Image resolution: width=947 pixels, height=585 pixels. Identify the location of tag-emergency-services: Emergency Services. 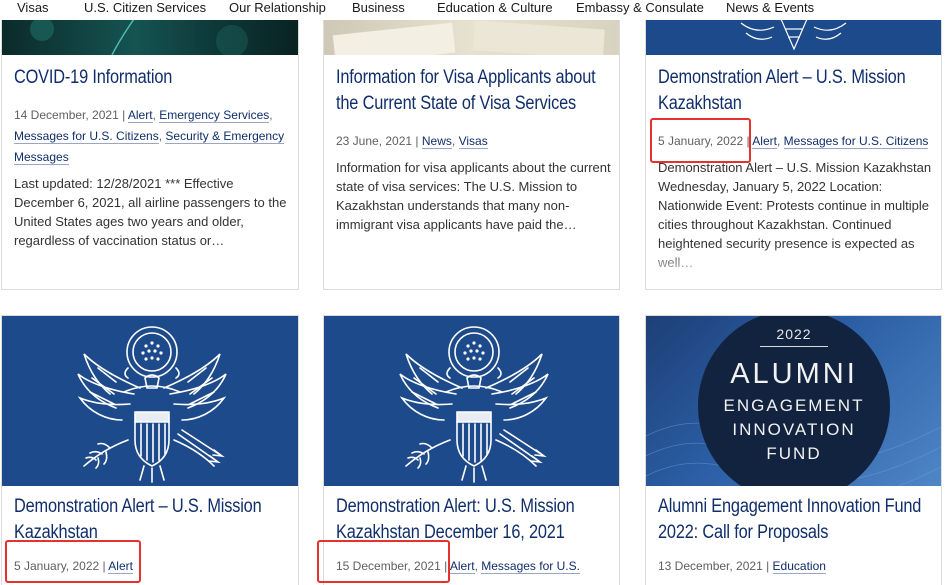
(214, 115).